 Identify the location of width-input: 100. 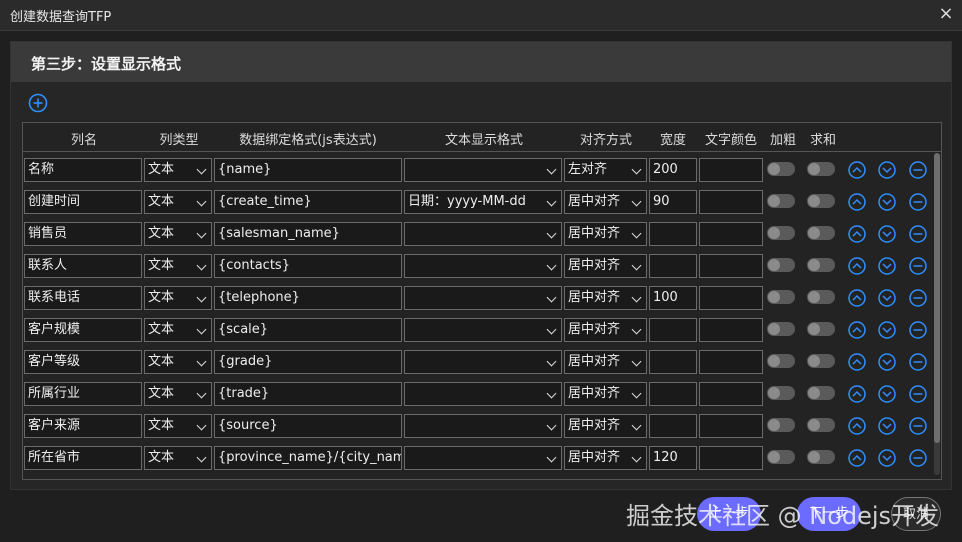
(673, 298).